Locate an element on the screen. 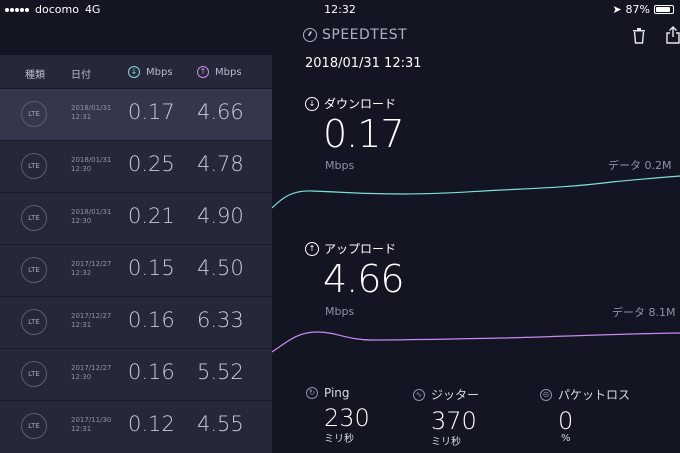 Image resolution: width=680 pixels, height=453 pixels. battery-icon is located at coordinates (664, 9).